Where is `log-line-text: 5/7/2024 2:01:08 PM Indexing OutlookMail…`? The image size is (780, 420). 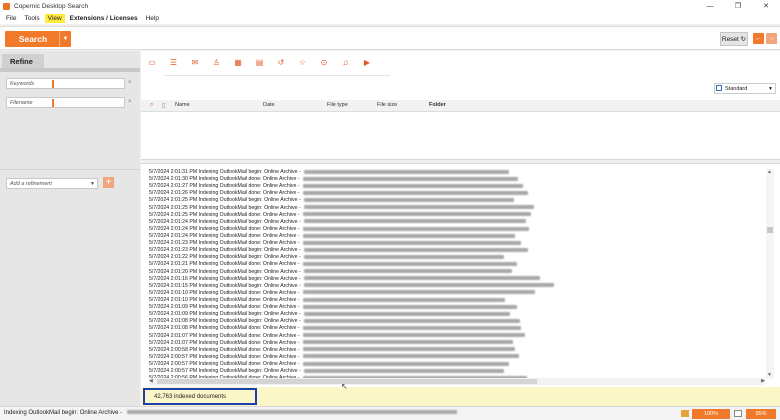 log-line-text: 5/7/2024 2:01:08 PM Indexing OutlookMail… is located at coordinates (225, 321).